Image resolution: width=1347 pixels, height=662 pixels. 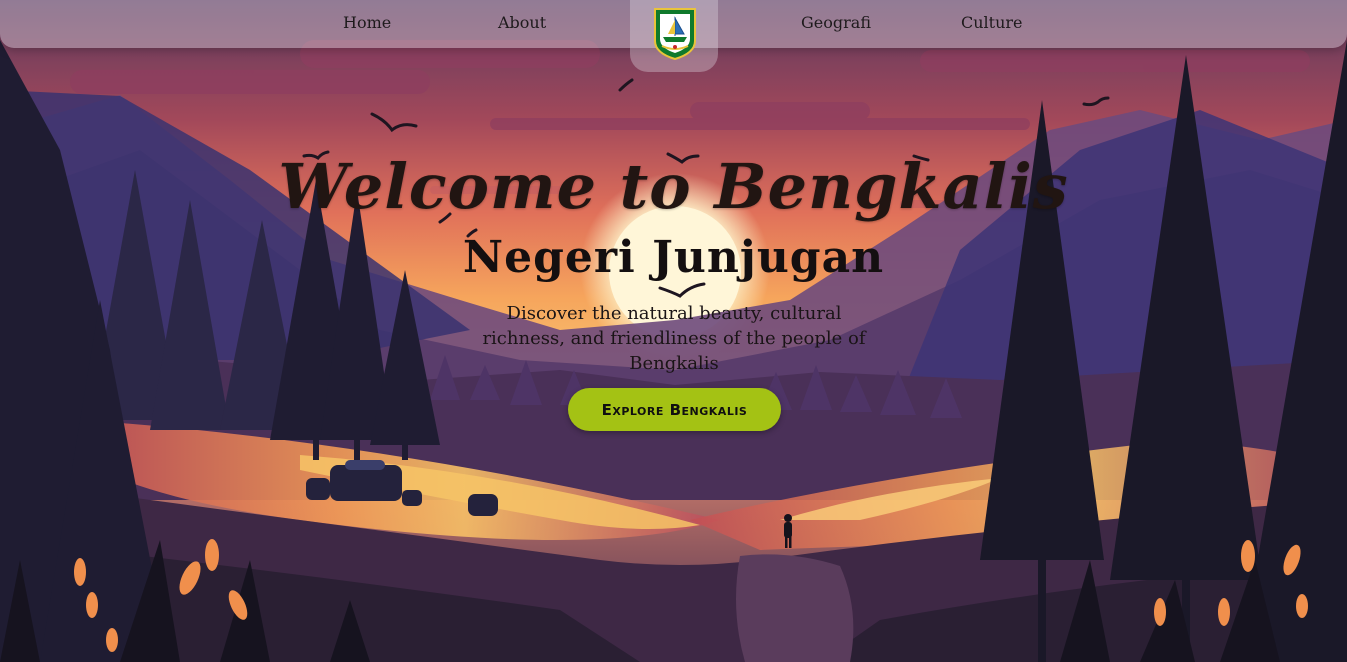 I want to click on logo-container, so click(x=674, y=36).